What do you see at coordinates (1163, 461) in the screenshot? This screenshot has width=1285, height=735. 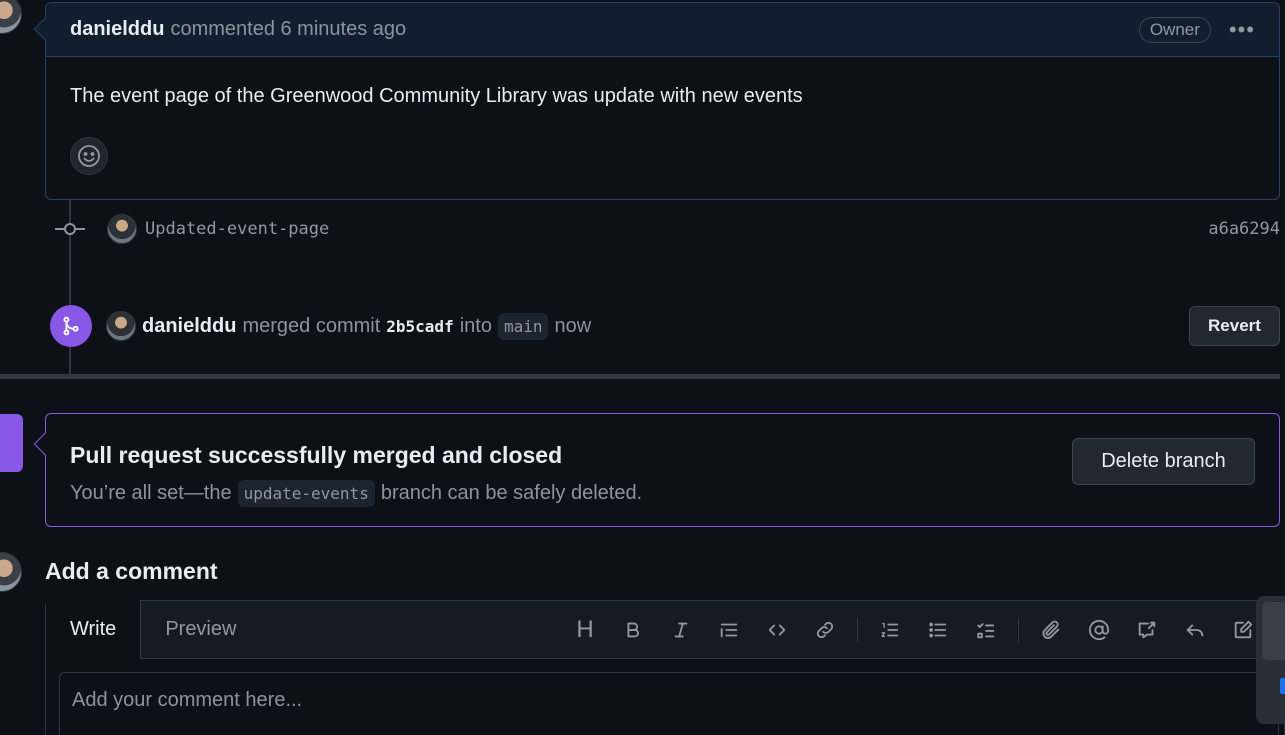 I see `delete-branch-button: Delete branch` at bounding box center [1163, 461].